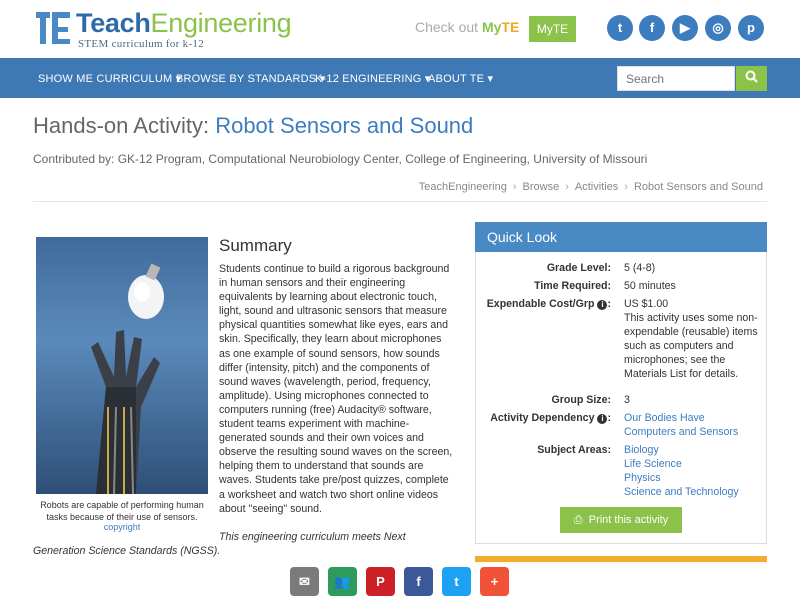 This screenshot has height=600, width=800. Describe the element at coordinates (694, 464) in the screenshot. I see `subject-link: Life Science` at that location.